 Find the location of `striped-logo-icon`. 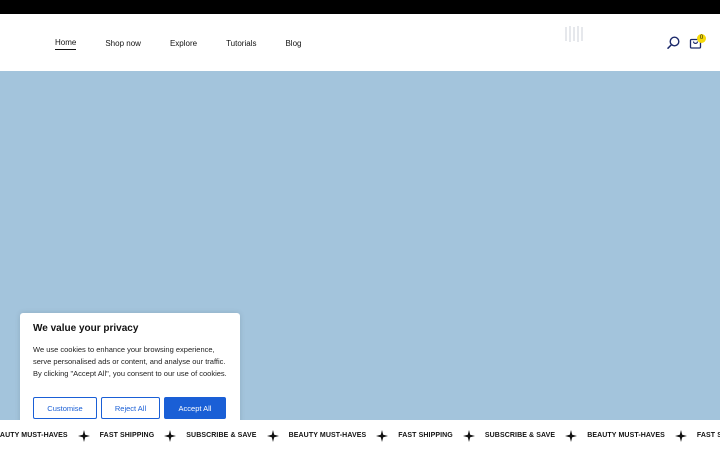

striped-logo-icon is located at coordinates (574, 34).